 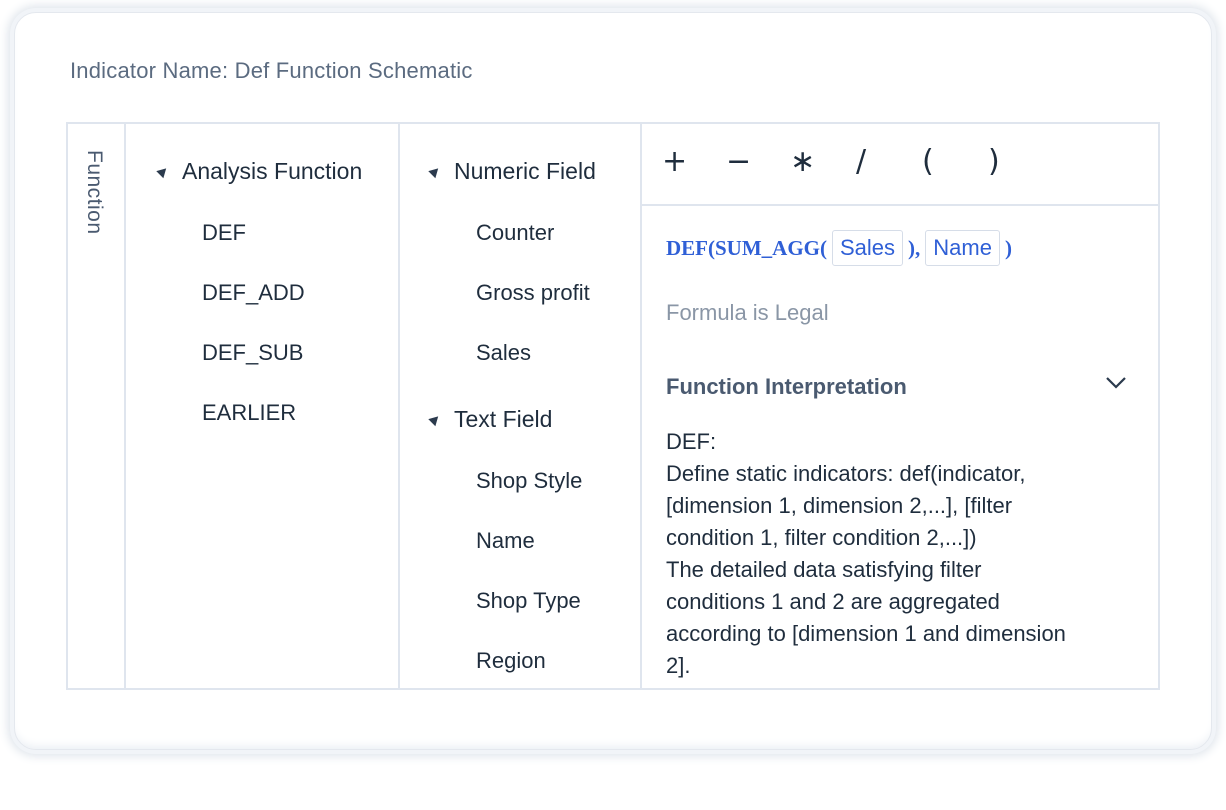 I want to click on text-field-label: Text Field, so click(x=503, y=419).